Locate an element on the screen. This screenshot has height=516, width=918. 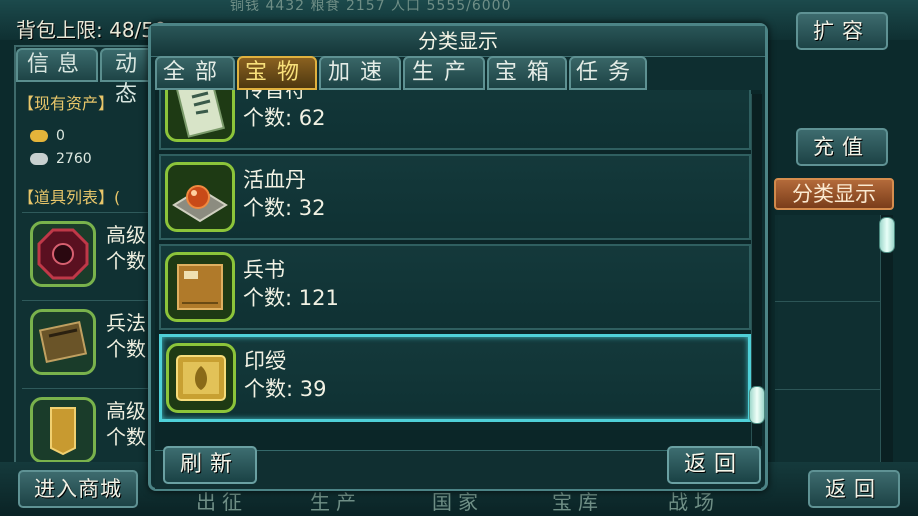
list-item: 传音符 个数: 62 is located at coordinates (455, 120).